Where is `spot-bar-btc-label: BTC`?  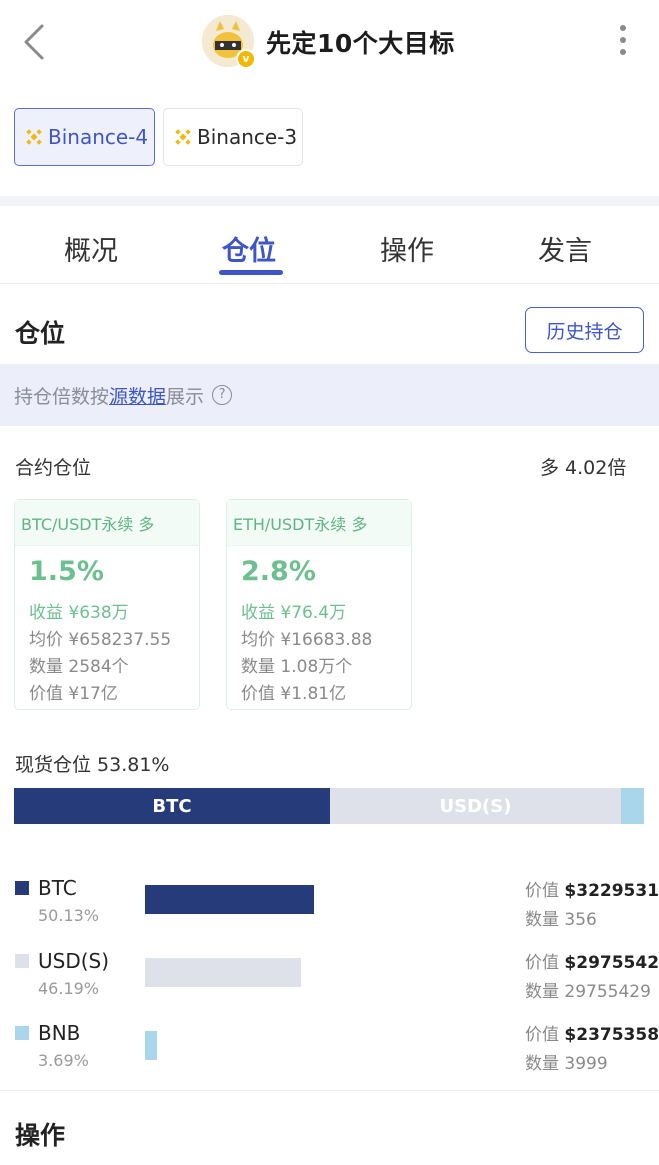
spot-bar-btc-label: BTC is located at coordinates (172, 806).